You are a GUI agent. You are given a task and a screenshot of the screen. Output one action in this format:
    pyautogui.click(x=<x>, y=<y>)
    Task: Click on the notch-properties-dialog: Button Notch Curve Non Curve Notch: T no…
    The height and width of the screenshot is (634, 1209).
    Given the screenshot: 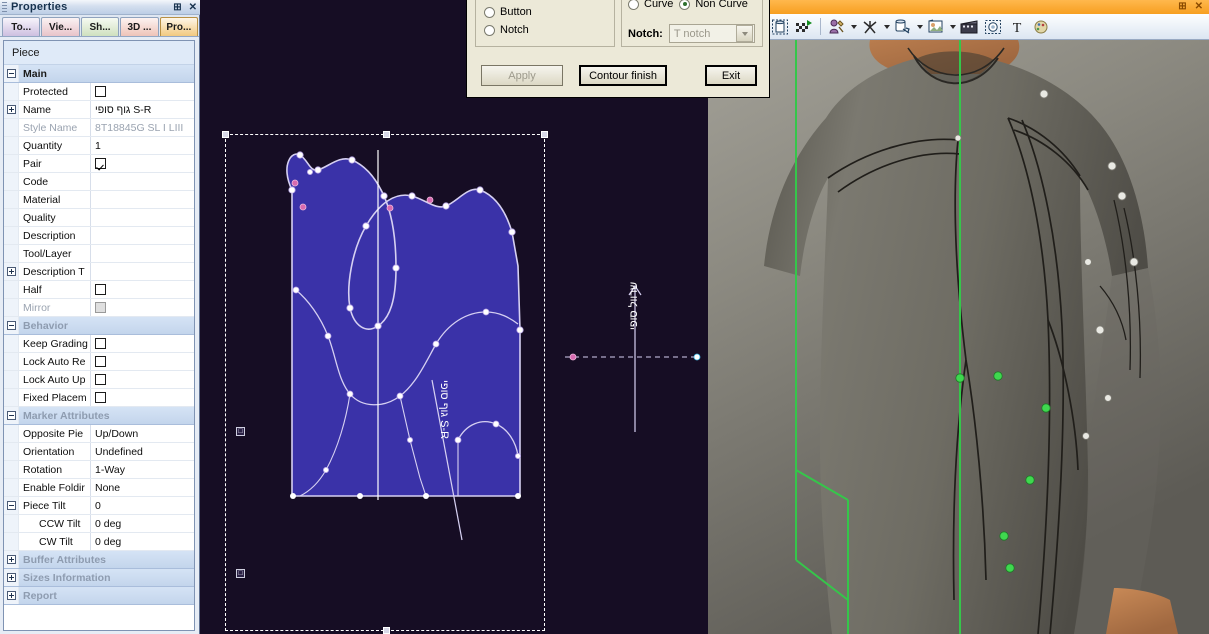 What is the action you would take?
    pyautogui.click(x=618, y=49)
    